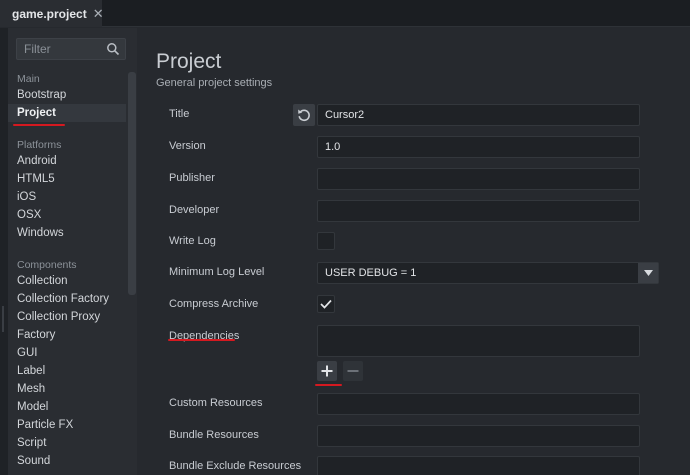  Describe the element at coordinates (478, 179) in the screenshot. I see `publisher-field` at that location.